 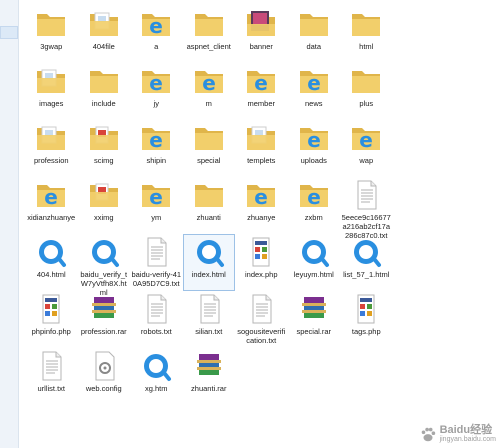 I want to click on file-item: baidu-verify-410A95D7C9.txt, so click(x=156, y=262).